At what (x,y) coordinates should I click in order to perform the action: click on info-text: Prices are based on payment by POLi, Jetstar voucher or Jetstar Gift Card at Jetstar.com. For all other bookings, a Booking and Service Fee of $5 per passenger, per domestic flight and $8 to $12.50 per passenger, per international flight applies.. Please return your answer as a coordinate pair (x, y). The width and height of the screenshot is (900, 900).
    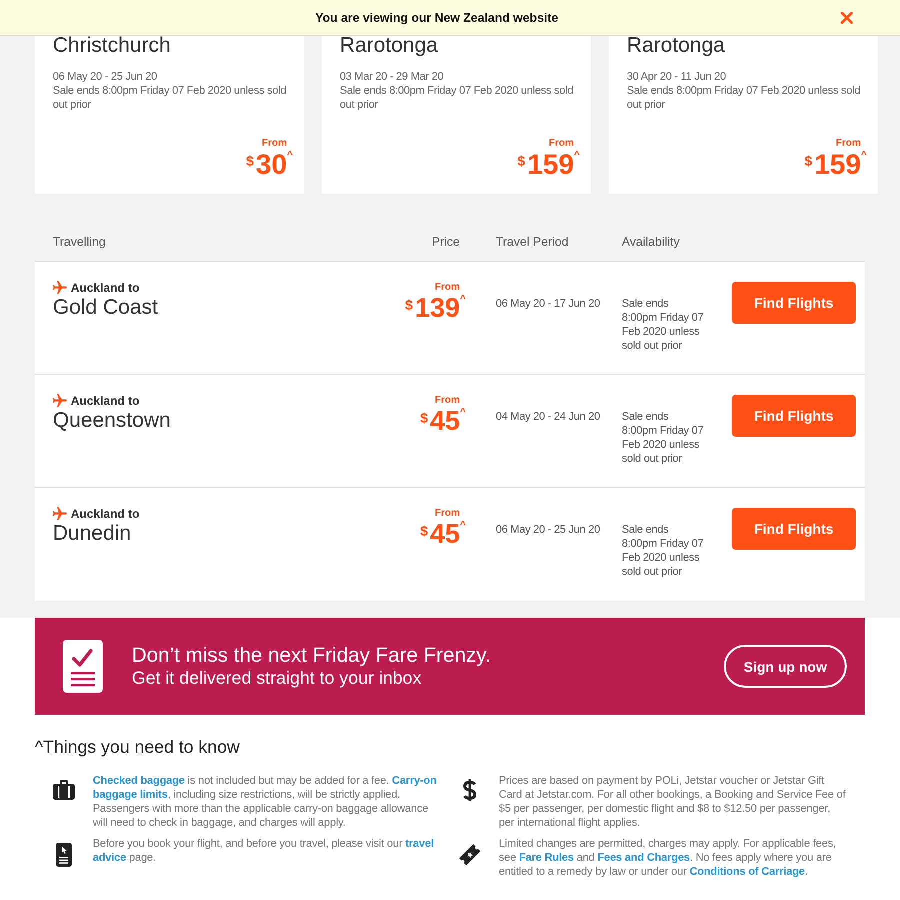
    Looking at the image, I should click on (673, 802).